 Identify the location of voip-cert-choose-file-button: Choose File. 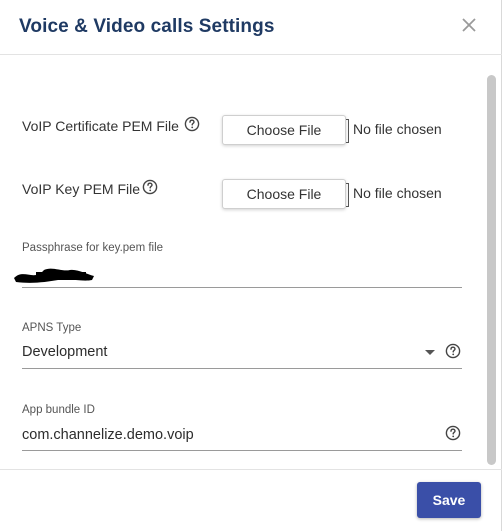
(284, 130).